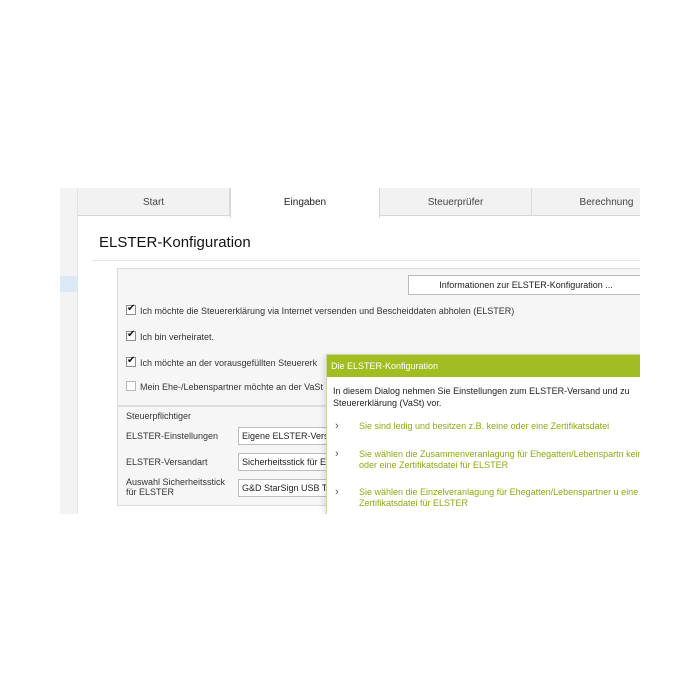 The width and height of the screenshot is (700, 700). What do you see at coordinates (131, 309) in the screenshot?
I see `checkbox-elster-send` at bounding box center [131, 309].